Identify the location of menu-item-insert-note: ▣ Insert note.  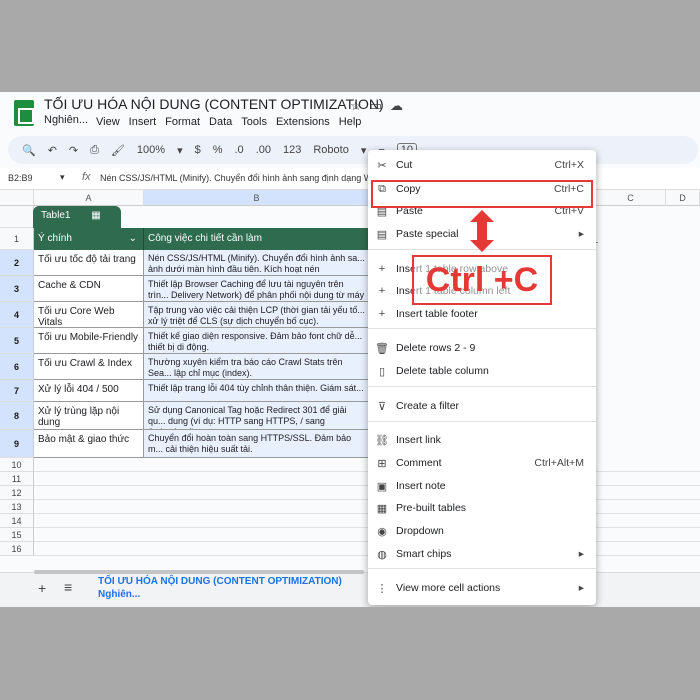
(482, 486).